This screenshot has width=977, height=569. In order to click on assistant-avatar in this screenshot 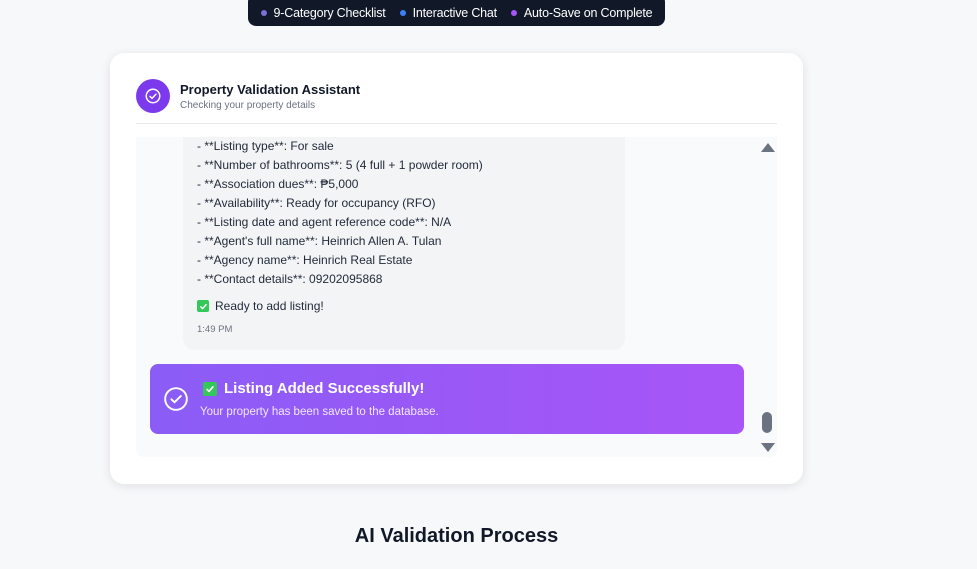, I will do `click(153, 96)`.